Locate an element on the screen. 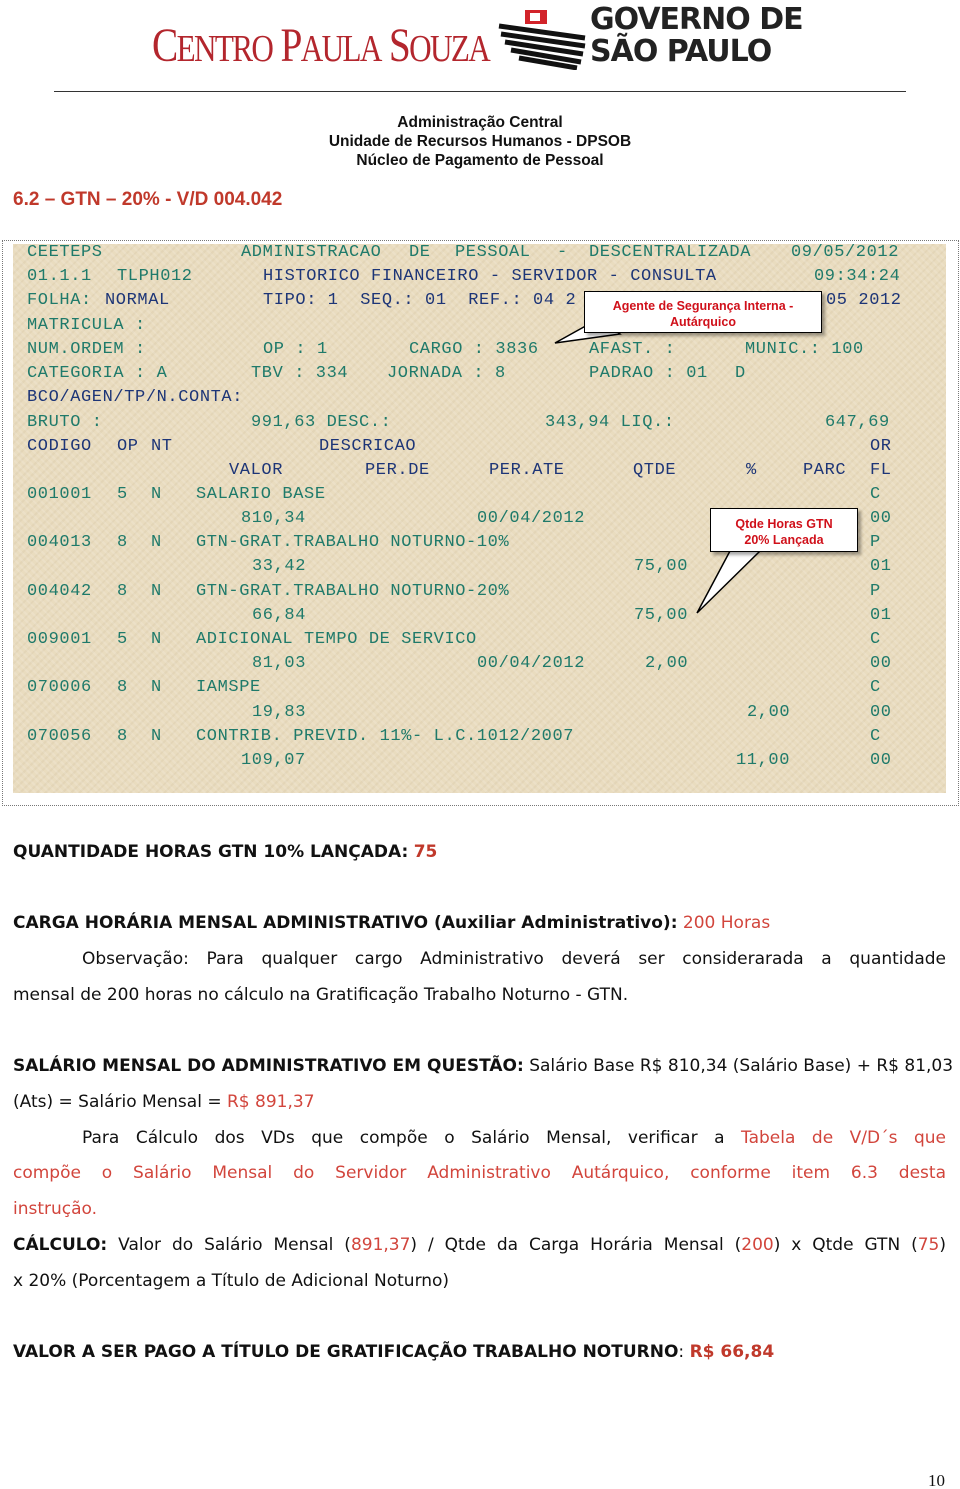 Image resolution: width=960 pixels, height=1489 pixels. calc-salario: 891,37 is located at coordinates (380, 1245).